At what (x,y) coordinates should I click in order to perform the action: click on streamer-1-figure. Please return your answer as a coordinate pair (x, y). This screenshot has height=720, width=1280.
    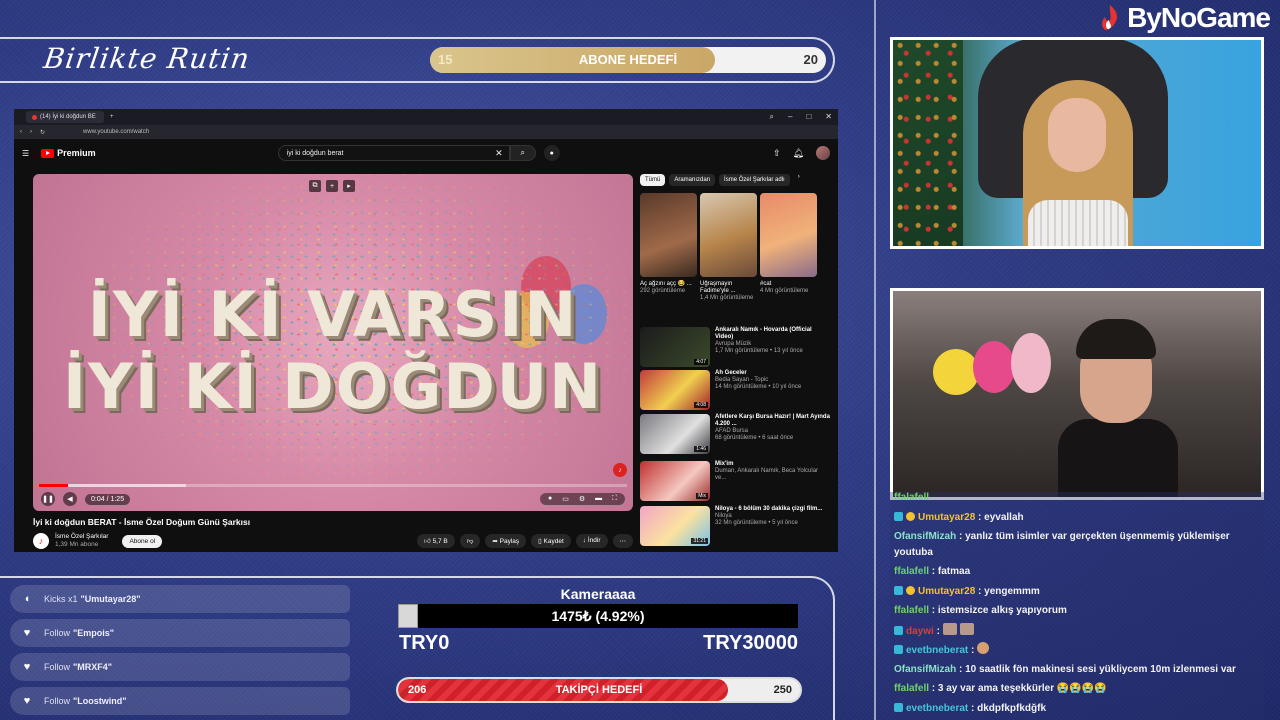
    Looking at the image, I should click on (1078, 163).